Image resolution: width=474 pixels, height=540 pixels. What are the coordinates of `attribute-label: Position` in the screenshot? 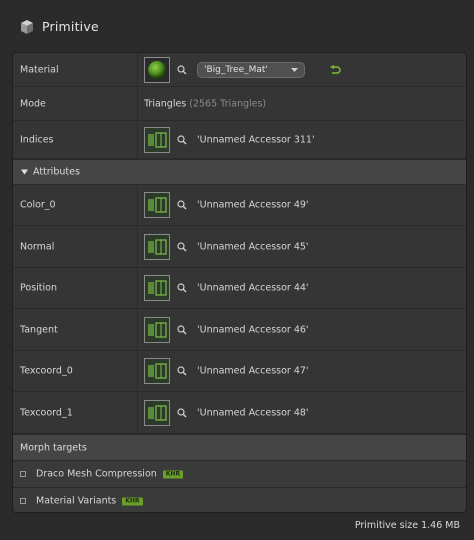 It's located at (38, 288).